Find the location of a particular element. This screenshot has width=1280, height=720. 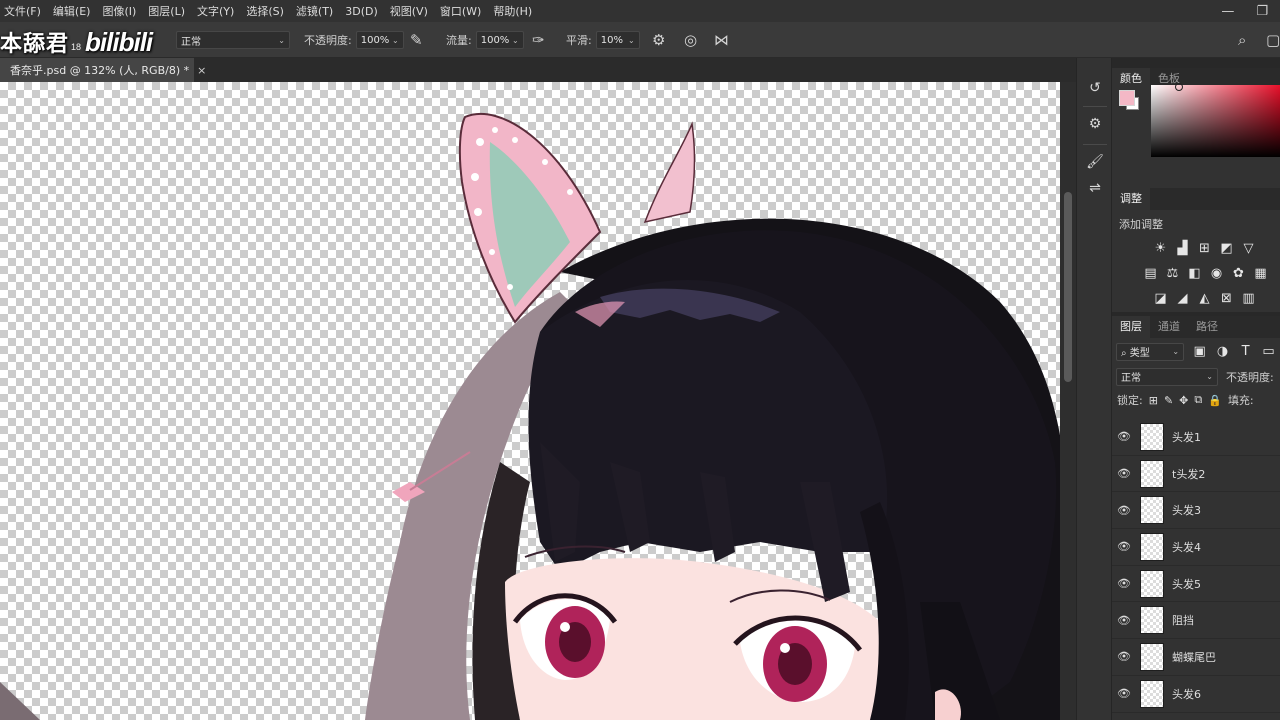

brightness-icon: ☀ is located at coordinates (1160, 248).